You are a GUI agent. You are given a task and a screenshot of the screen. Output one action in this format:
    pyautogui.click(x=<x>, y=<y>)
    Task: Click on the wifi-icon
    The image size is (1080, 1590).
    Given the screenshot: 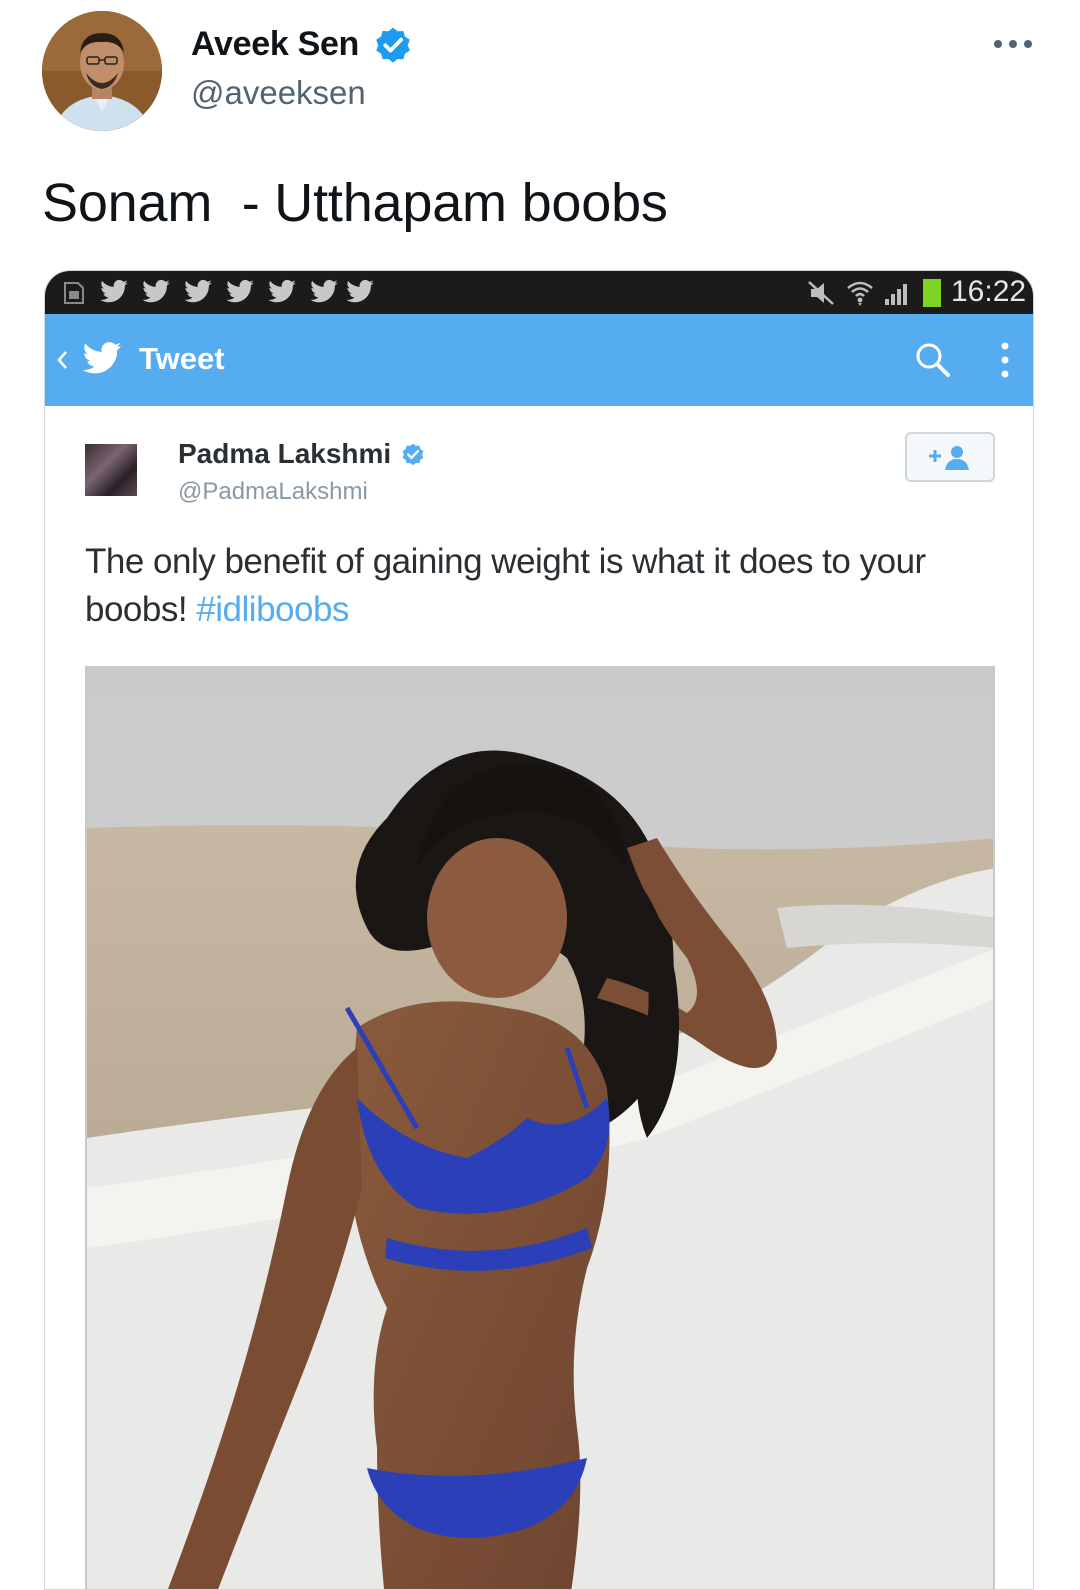 What is the action you would take?
    pyautogui.click(x=860, y=293)
    